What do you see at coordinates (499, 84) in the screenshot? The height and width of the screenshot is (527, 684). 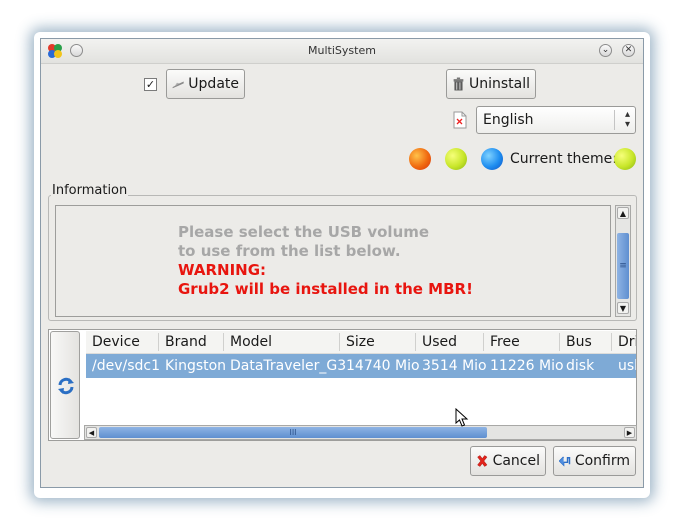 I see `uninstall-label: Uninstall` at bounding box center [499, 84].